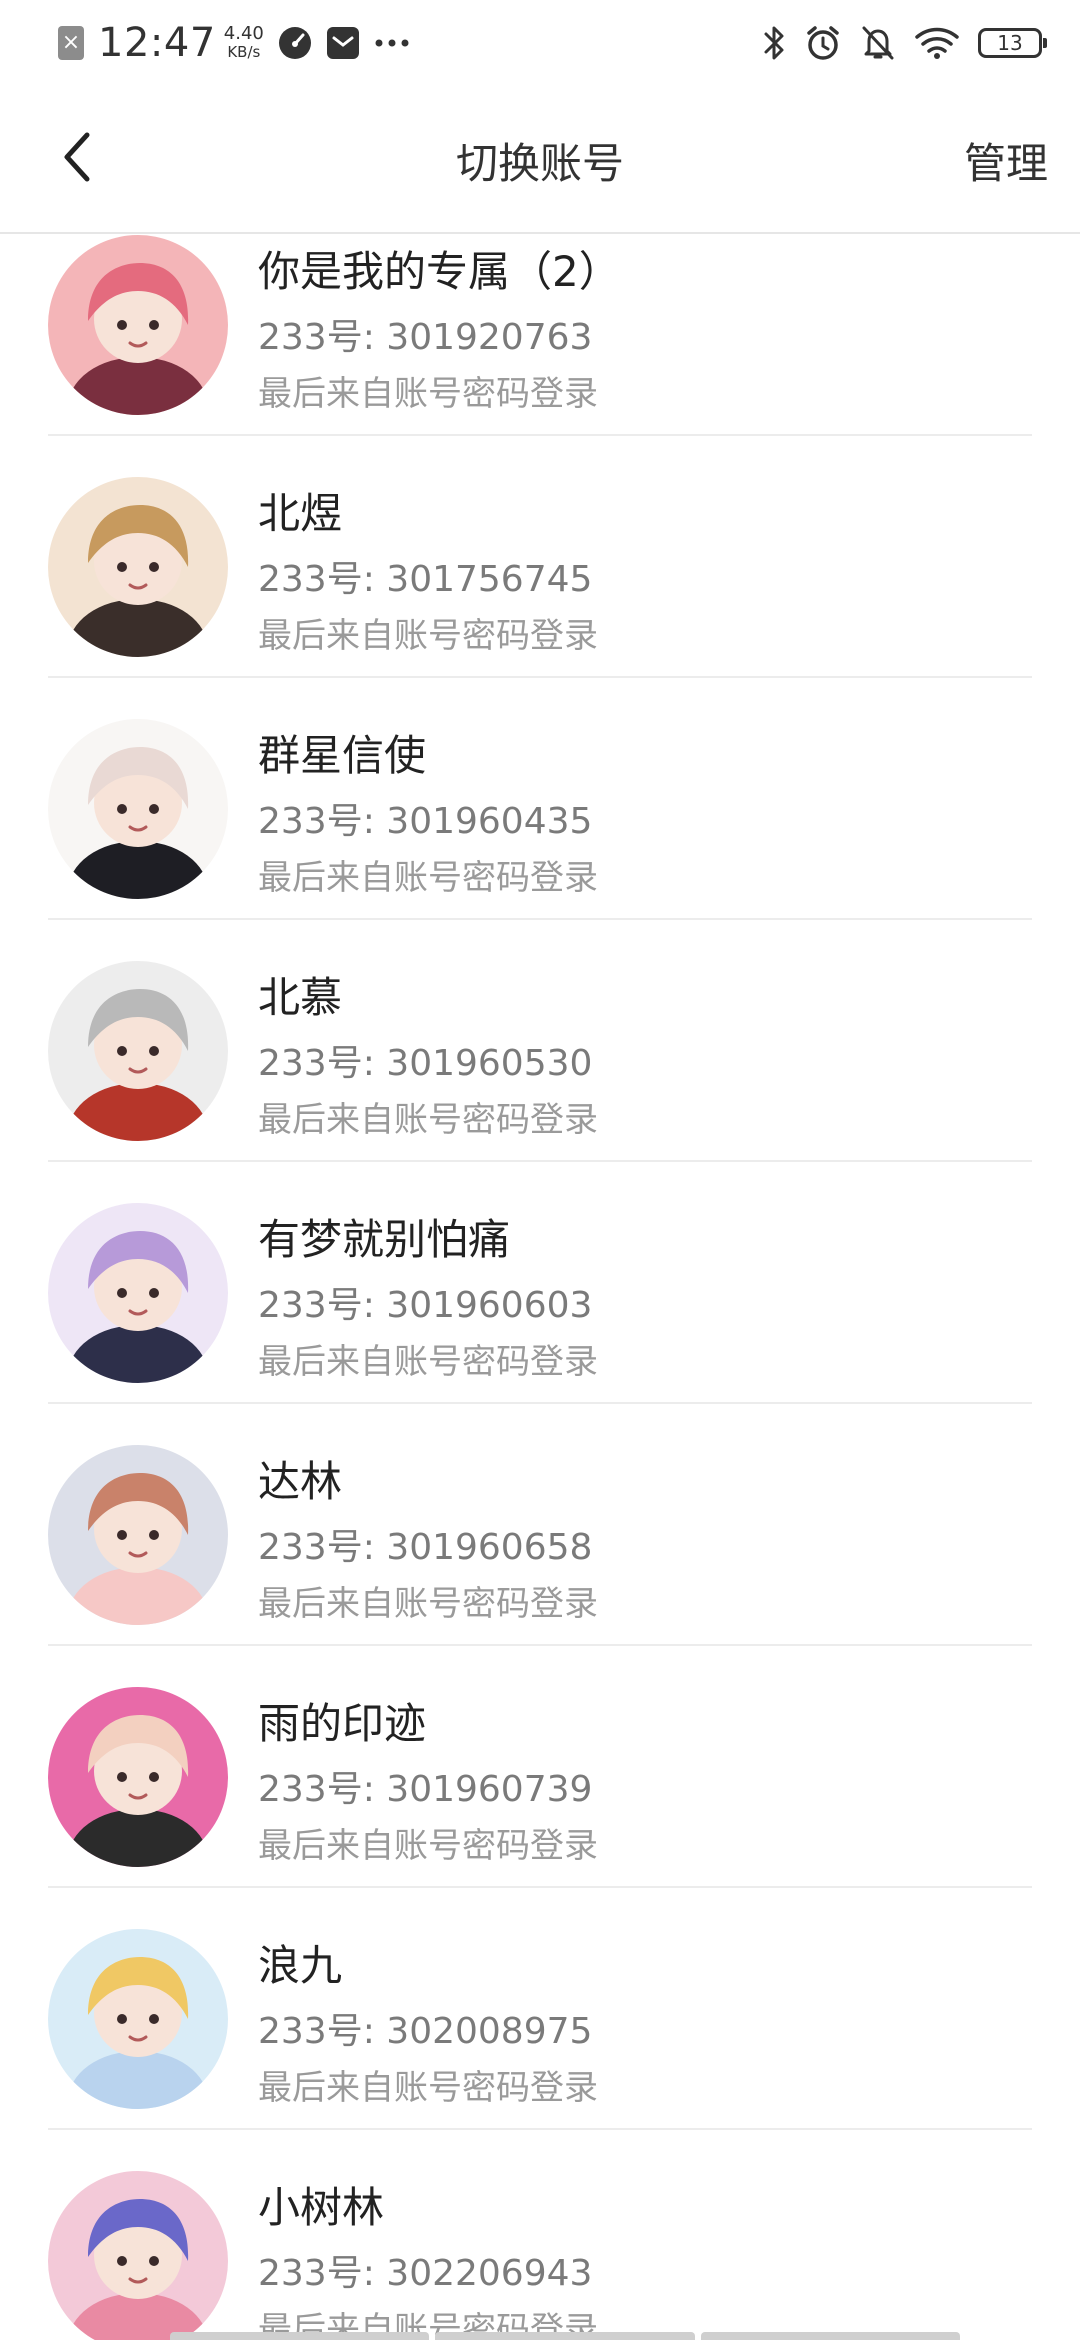 Image resolution: width=1080 pixels, height=2340 pixels. What do you see at coordinates (540, 2009) in the screenshot?
I see `account-row: 浪九 233号: 302008975 最后来自账号密码登录` at bounding box center [540, 2009].